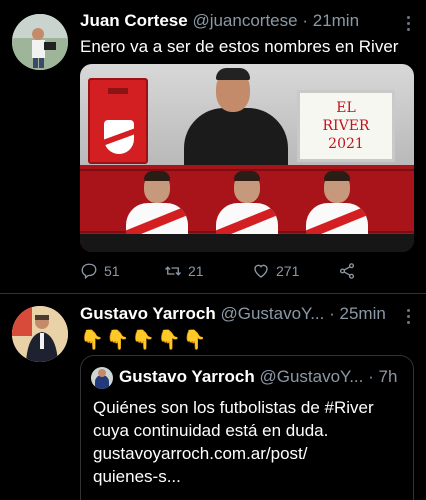 The width and height of the screenshot is (426, 500). I want to click on board-line: 2021, so click(346, 144).